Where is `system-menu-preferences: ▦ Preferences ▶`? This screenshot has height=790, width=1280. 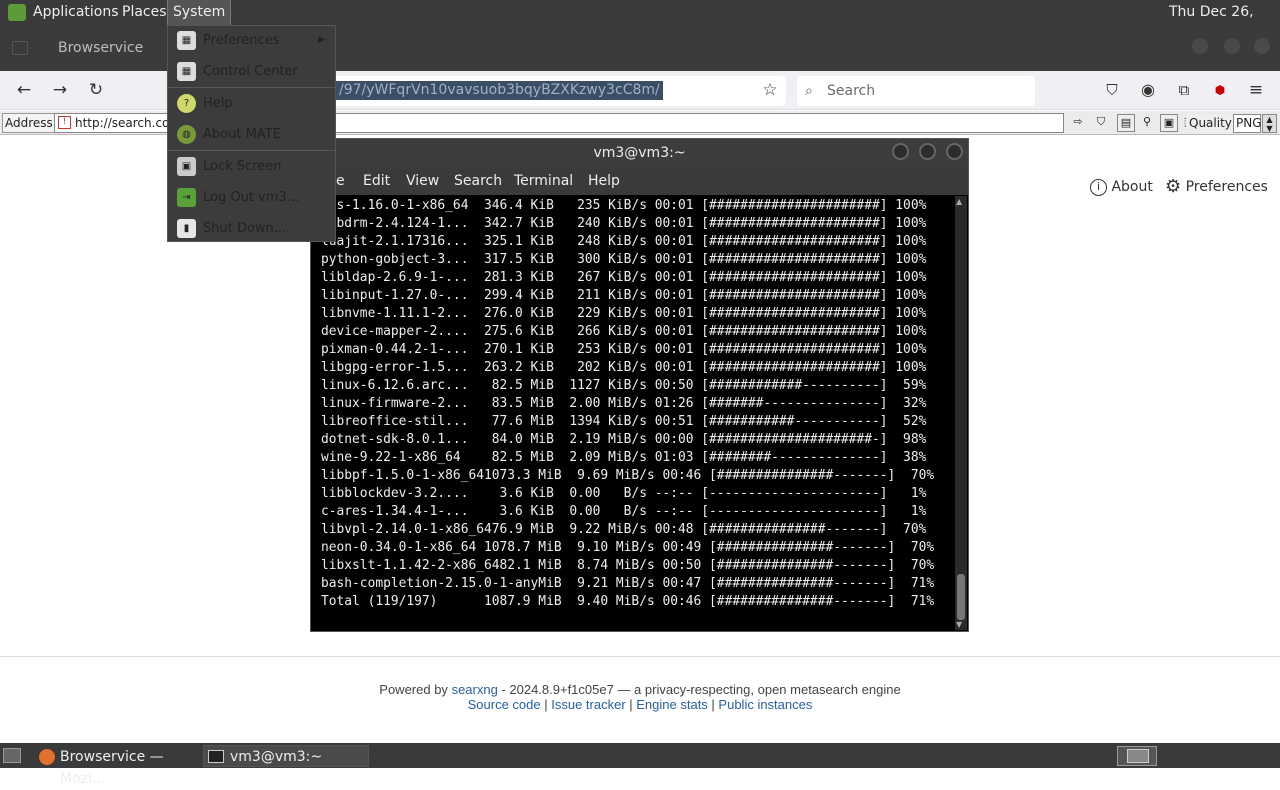
system-menu-preferences: ▦ Preferences ▶ is located at coordinates (251, 40).